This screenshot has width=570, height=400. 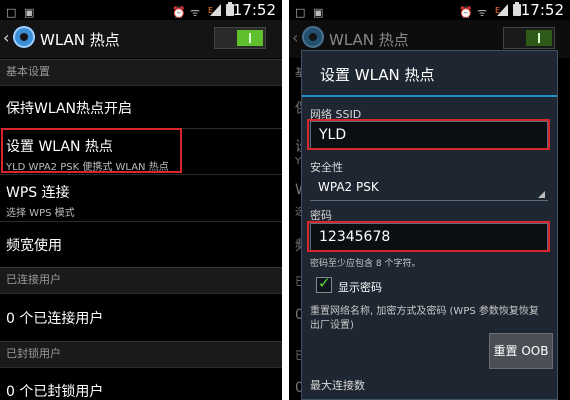 I want to click on page-title: WLAN 热点, so click(x=80, y=40).